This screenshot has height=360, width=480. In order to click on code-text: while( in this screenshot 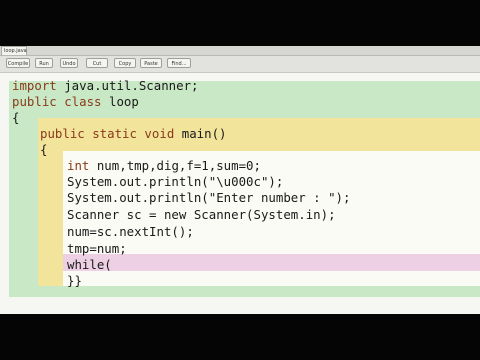, I will do `click(89, 264)`.